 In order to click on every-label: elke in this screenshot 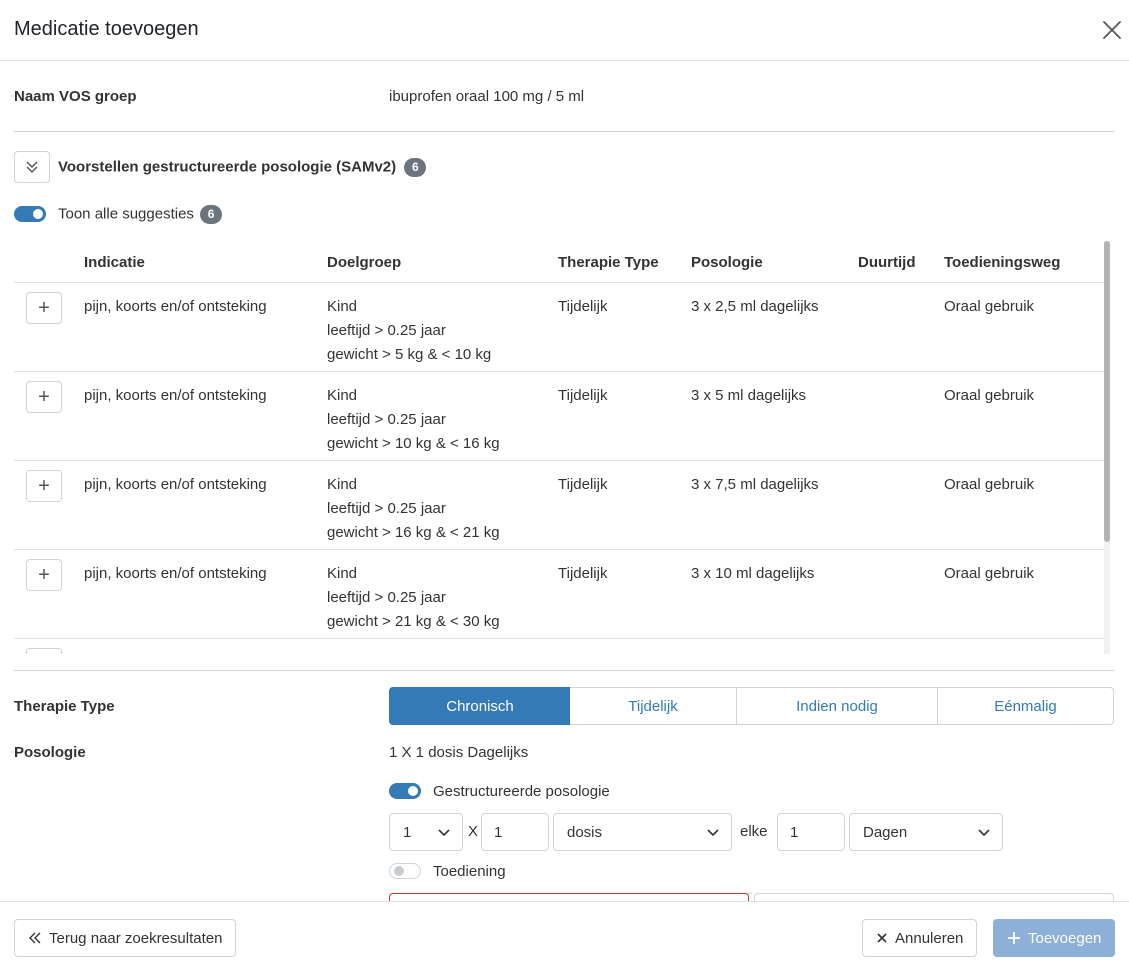, I will do `click(754, 831)`.